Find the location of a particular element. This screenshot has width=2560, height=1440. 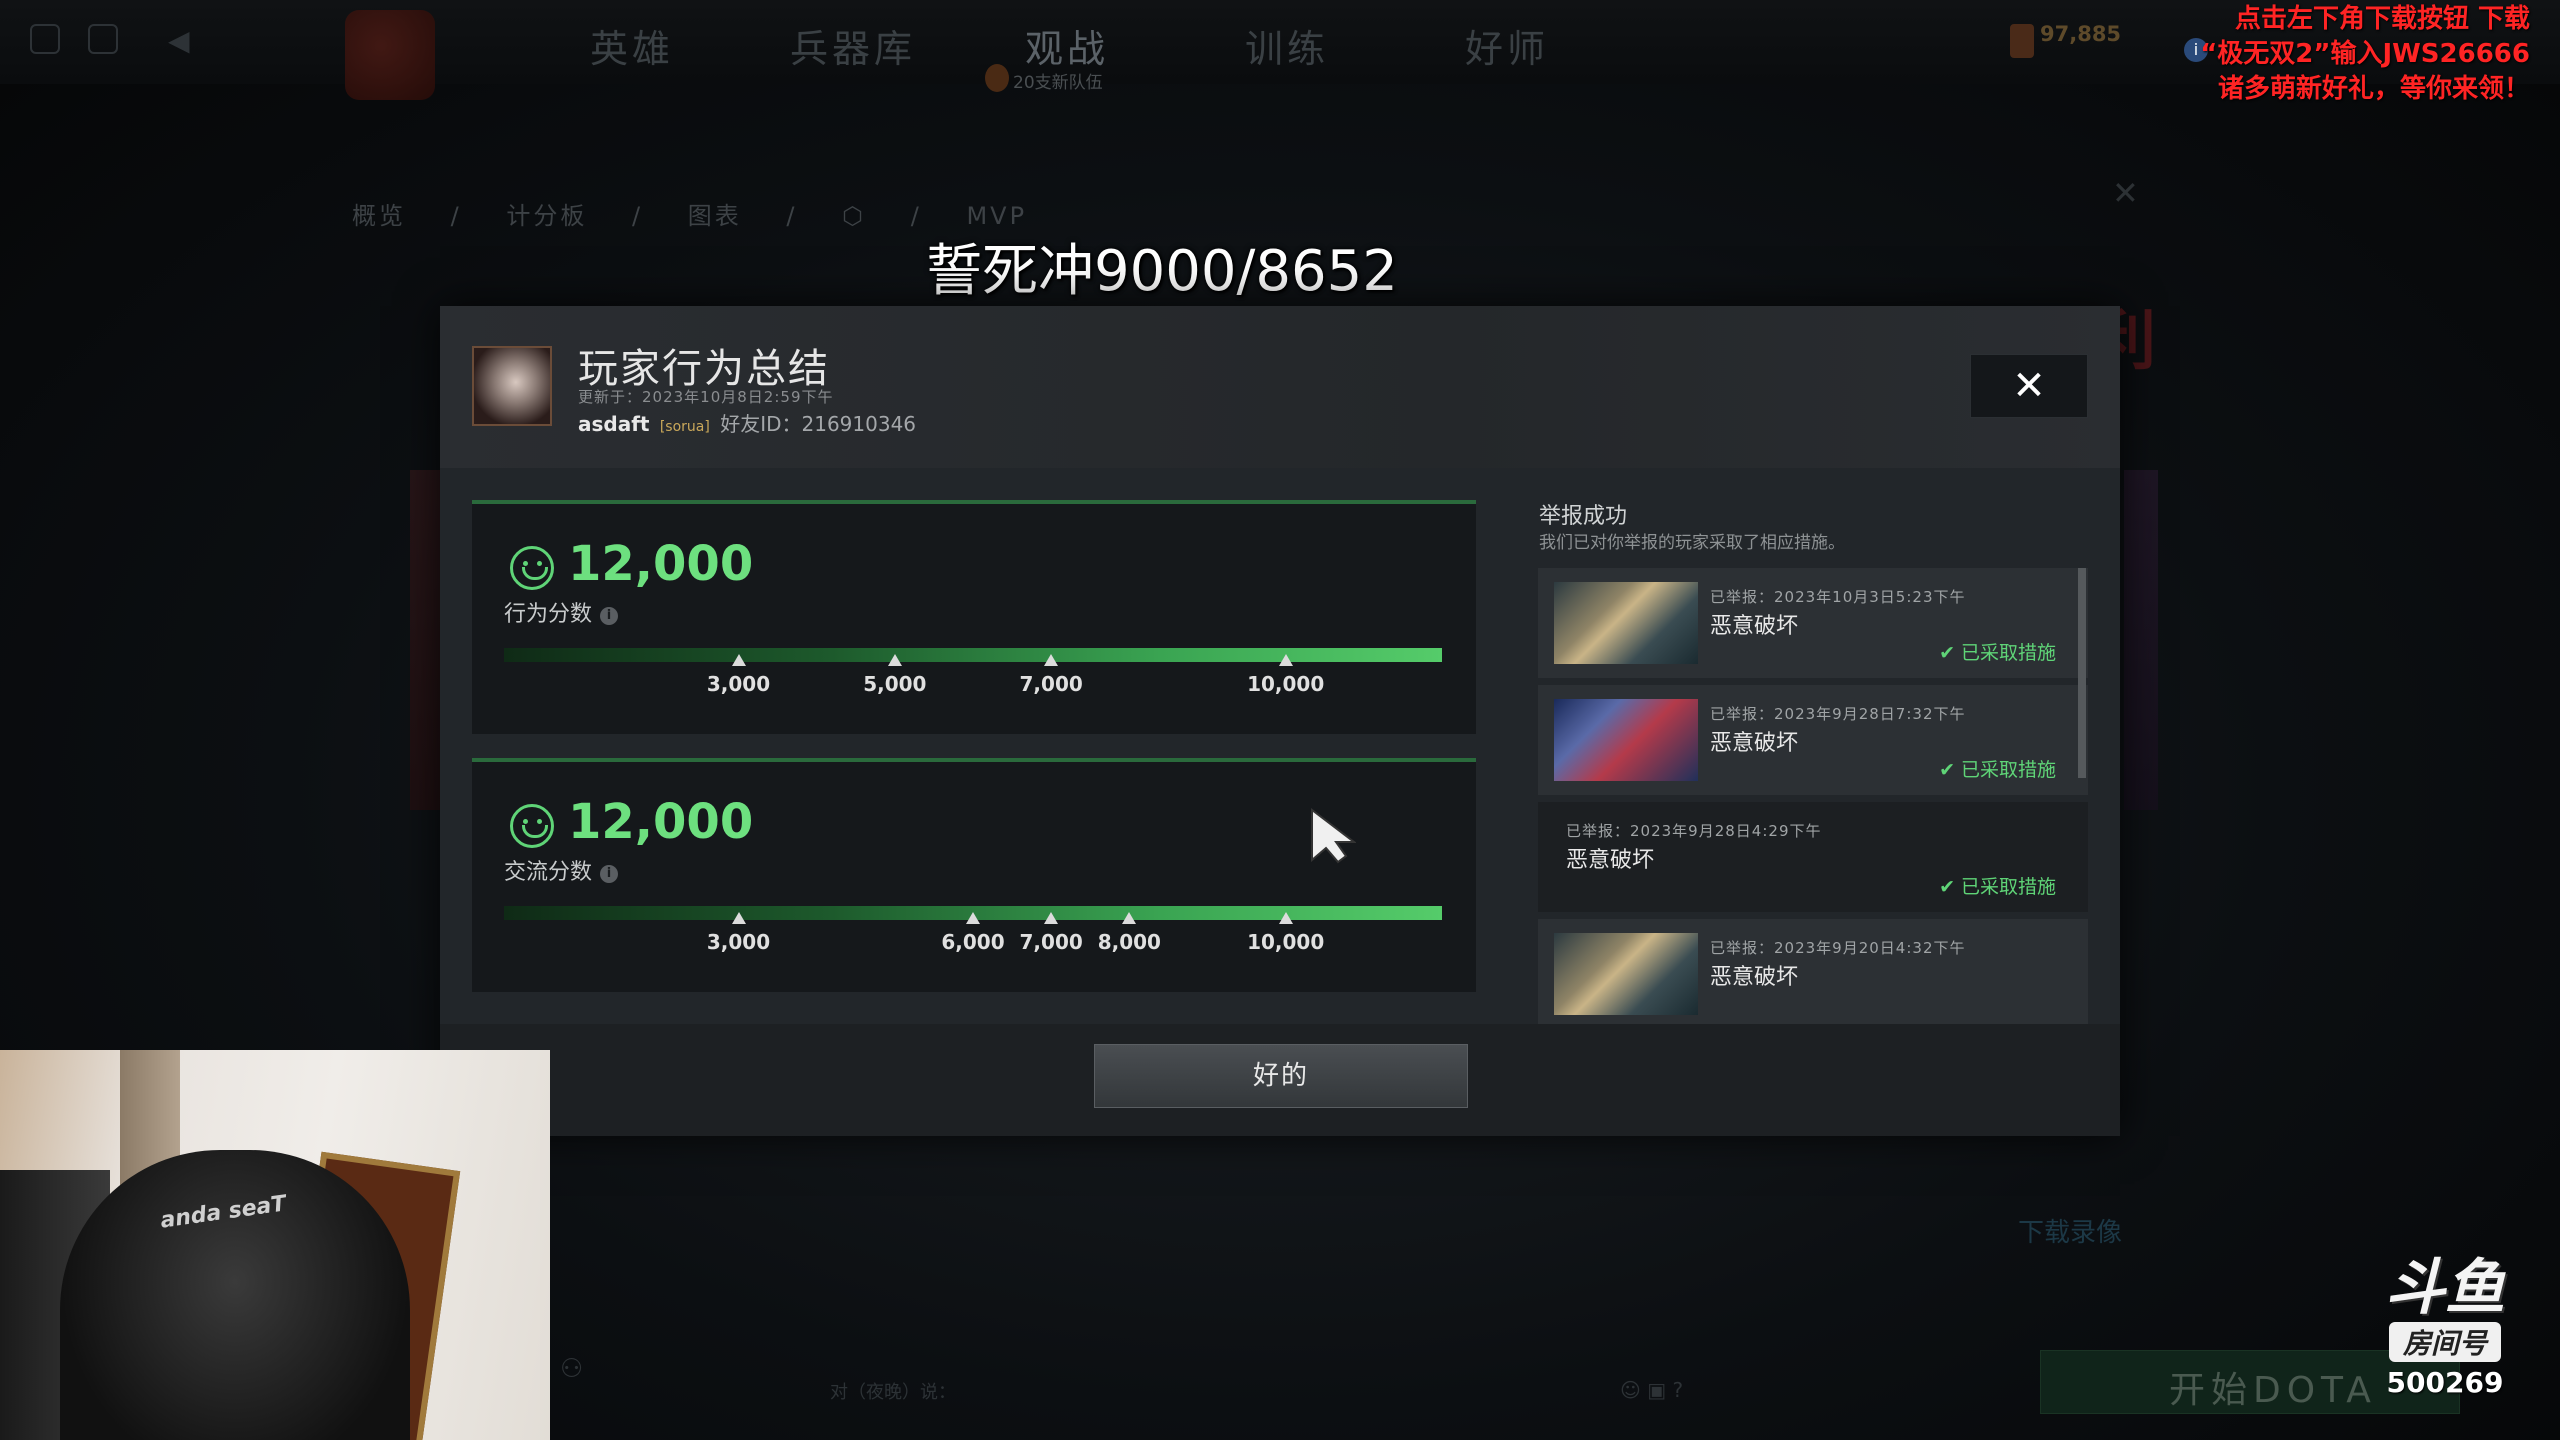

top-navigation: ◀ 英雄 兵器库 观战 训练 好师 20支新队伍 97,885 is located at coordinates (1280, 50).